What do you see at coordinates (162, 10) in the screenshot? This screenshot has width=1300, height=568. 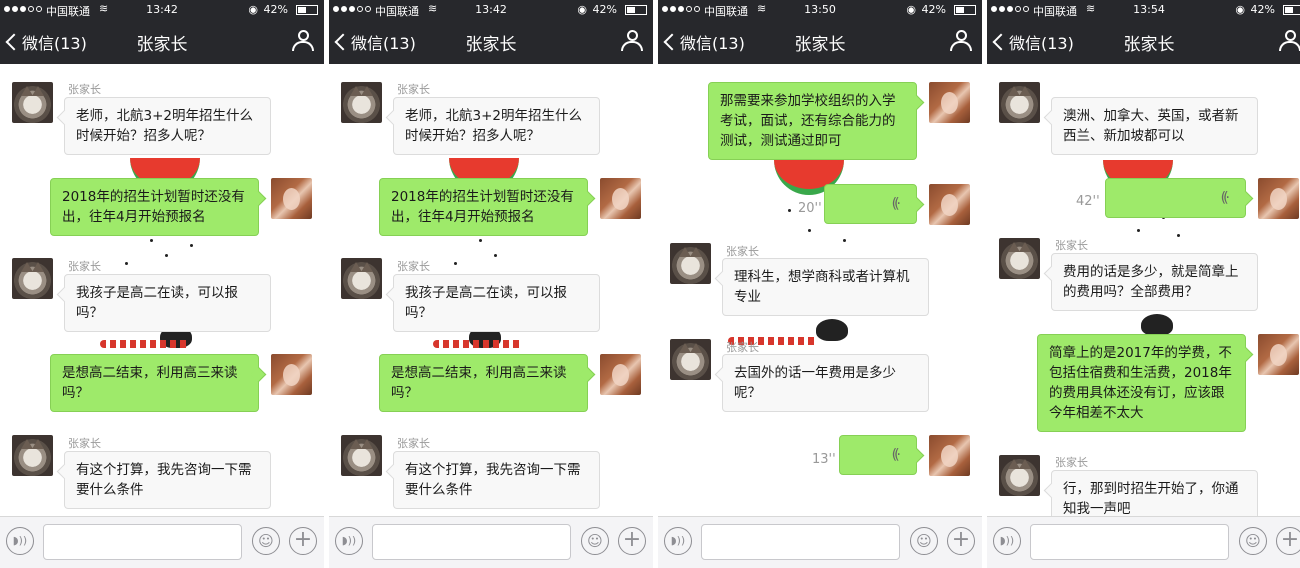 I see `status-bar: 中国联通 ≋ 13:42 ◉ 42%` at bounding box center [162, 10].